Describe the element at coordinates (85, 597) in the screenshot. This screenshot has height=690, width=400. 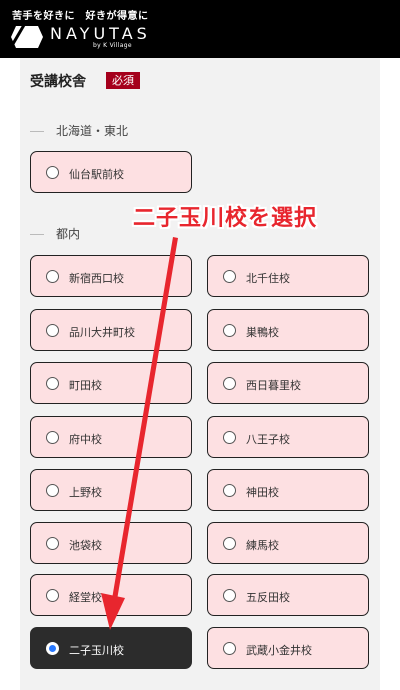
I see `campus-label: 経堂校` at that location.